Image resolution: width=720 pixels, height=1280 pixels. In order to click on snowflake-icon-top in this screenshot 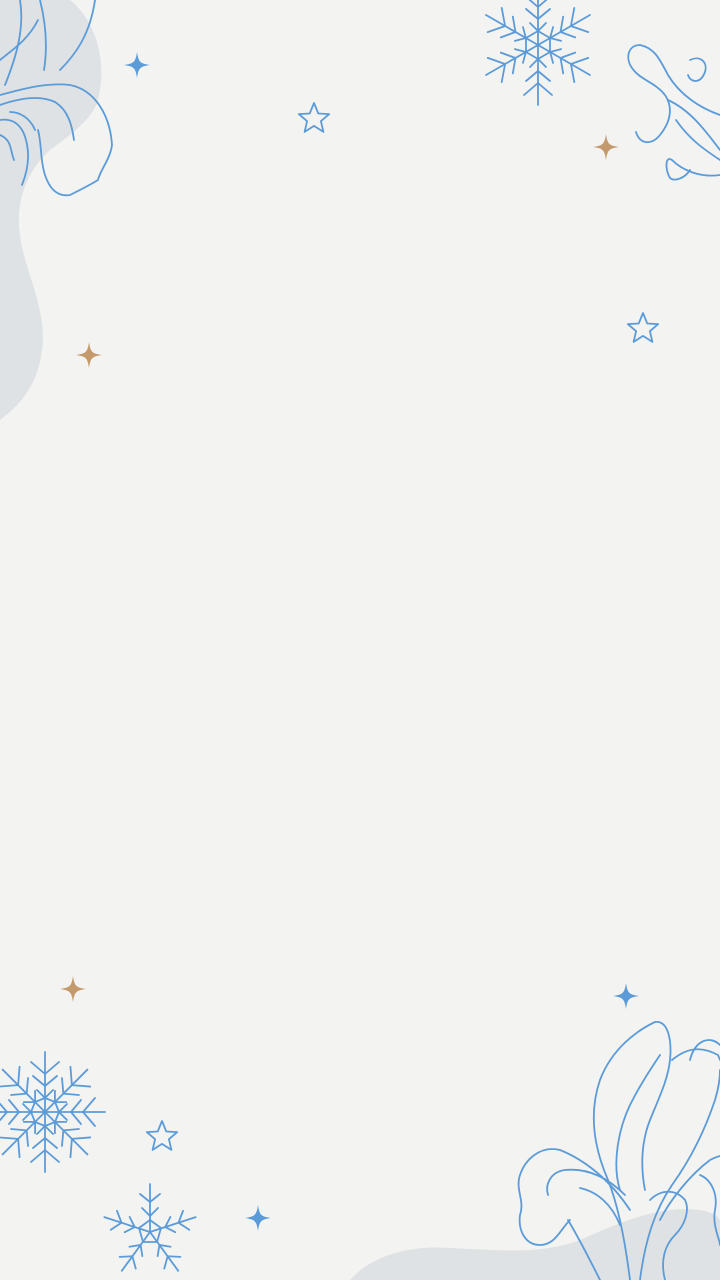, I will do `click(538, 53)`.